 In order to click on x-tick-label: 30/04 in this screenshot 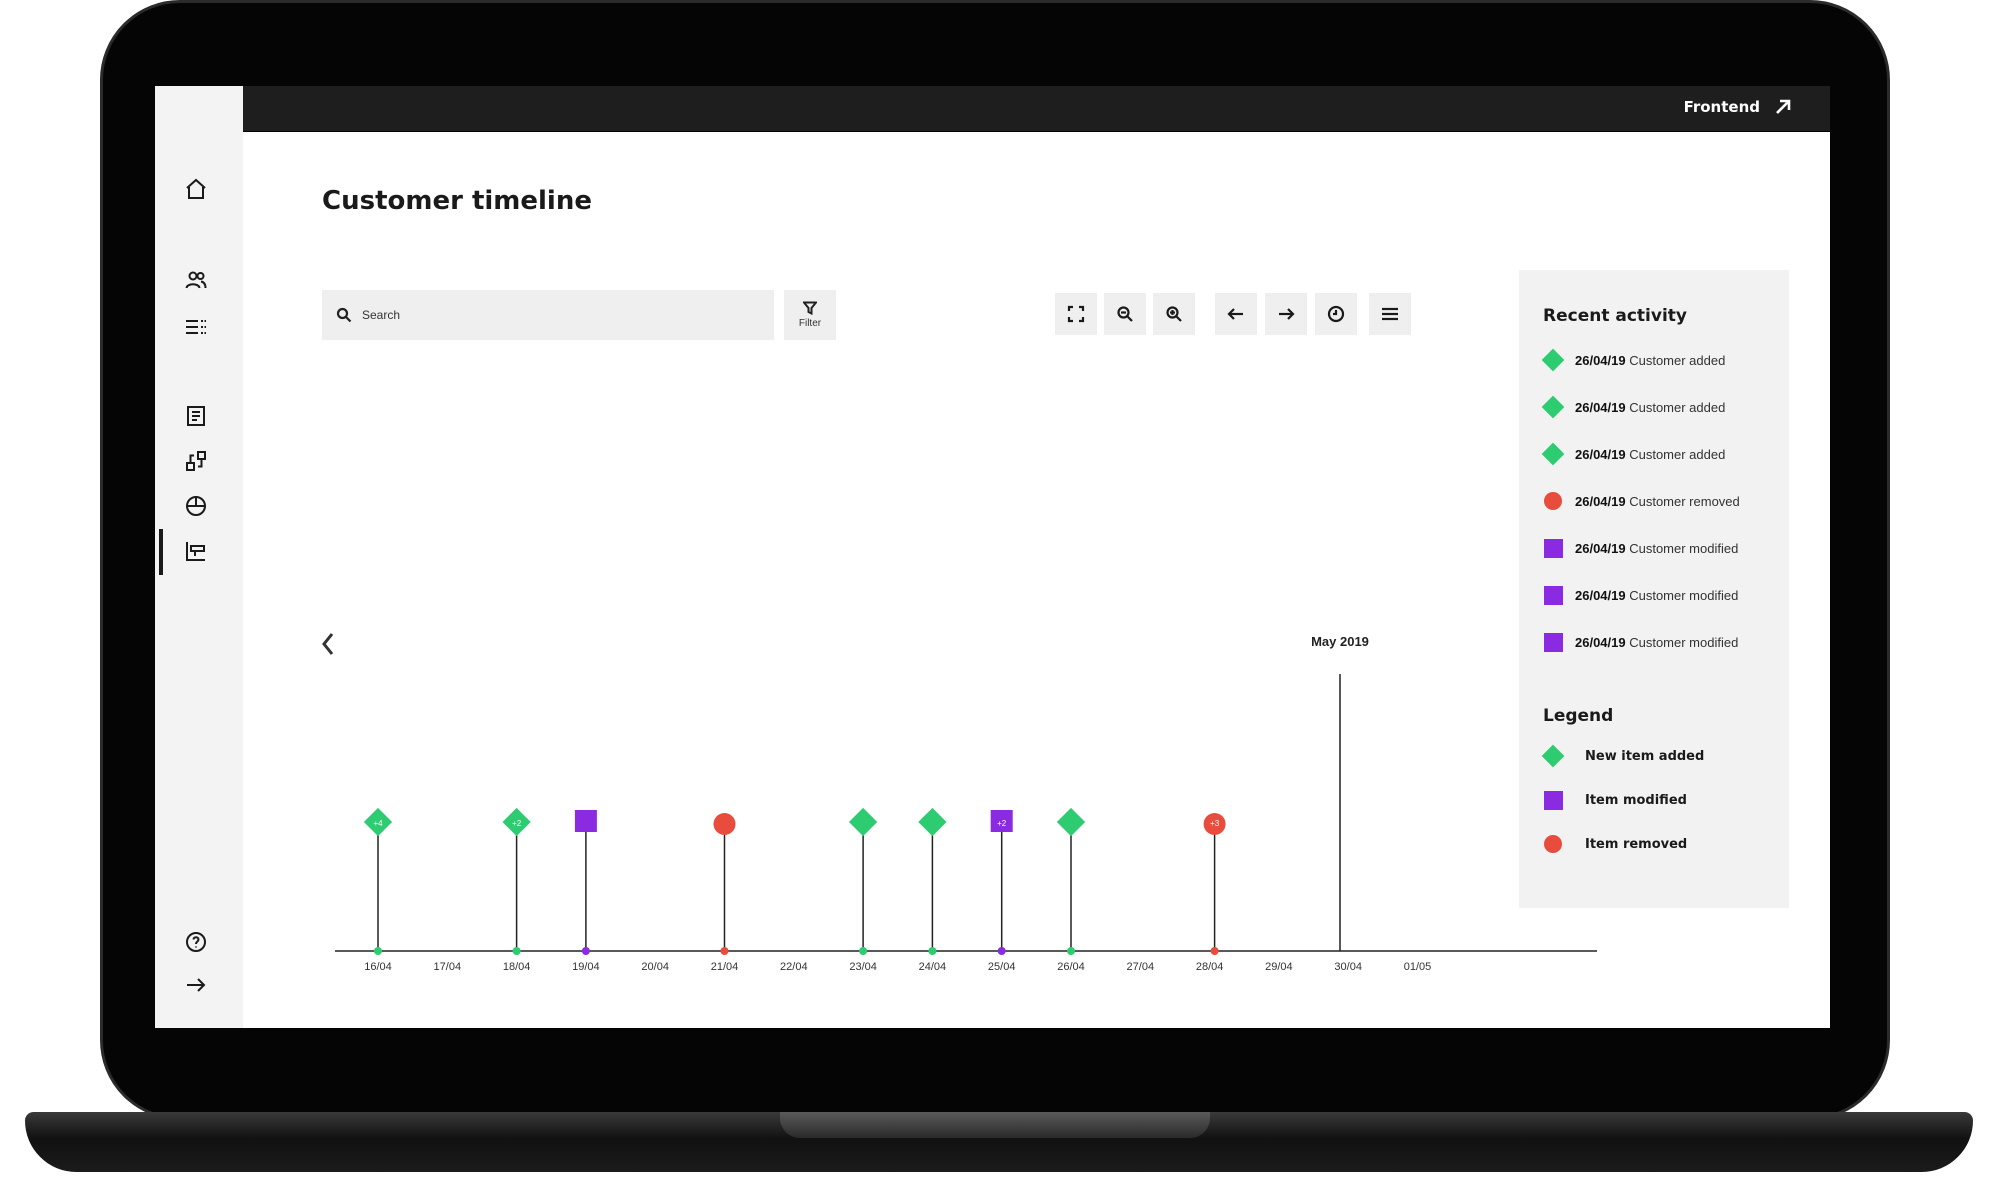, I will do `click(1348, 967)`.